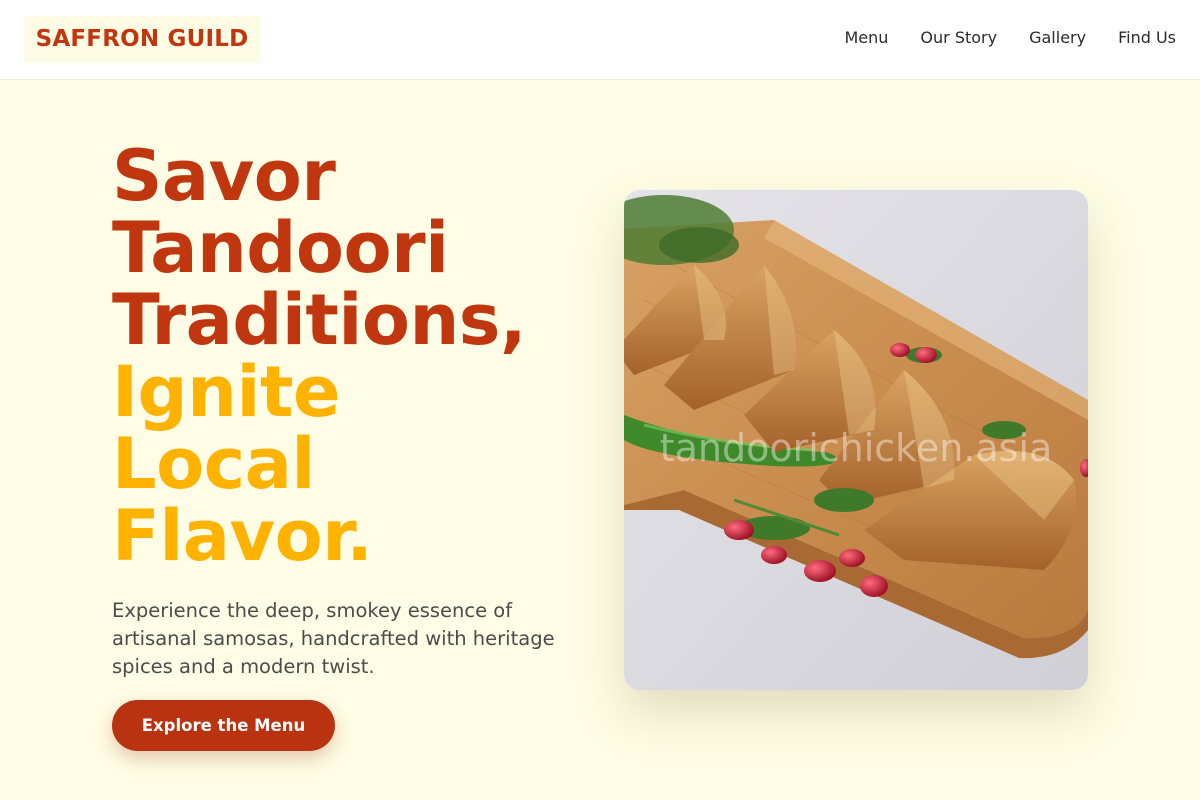 The width and height of the screenshot is (1200, 800). I want to click on nav-link-menu: Menu, so click(866, 39).